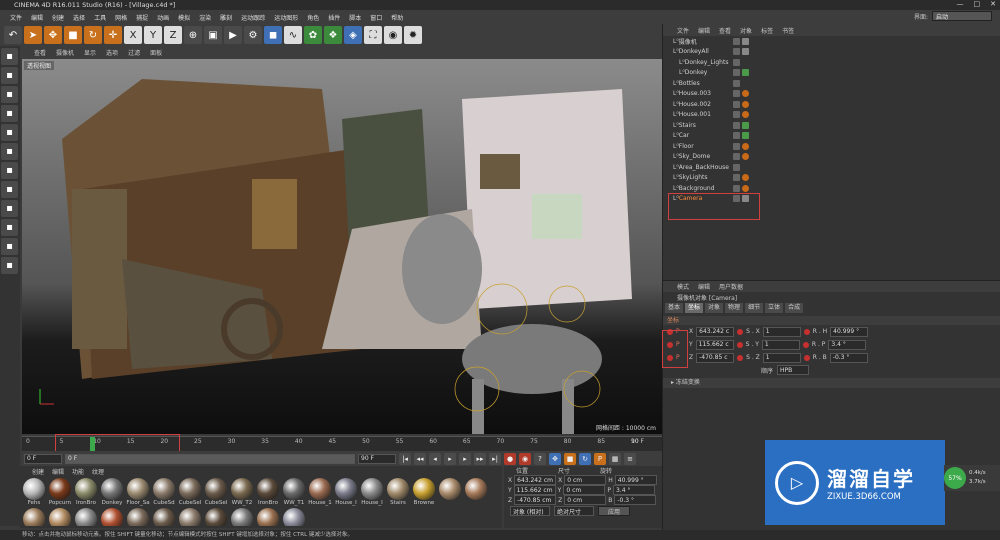 This screenshot has width=1000, height=540. Describe the element at coordinates (134, 52) in the screenshot. I see `viewport-menu-item: 过滤` at that location.